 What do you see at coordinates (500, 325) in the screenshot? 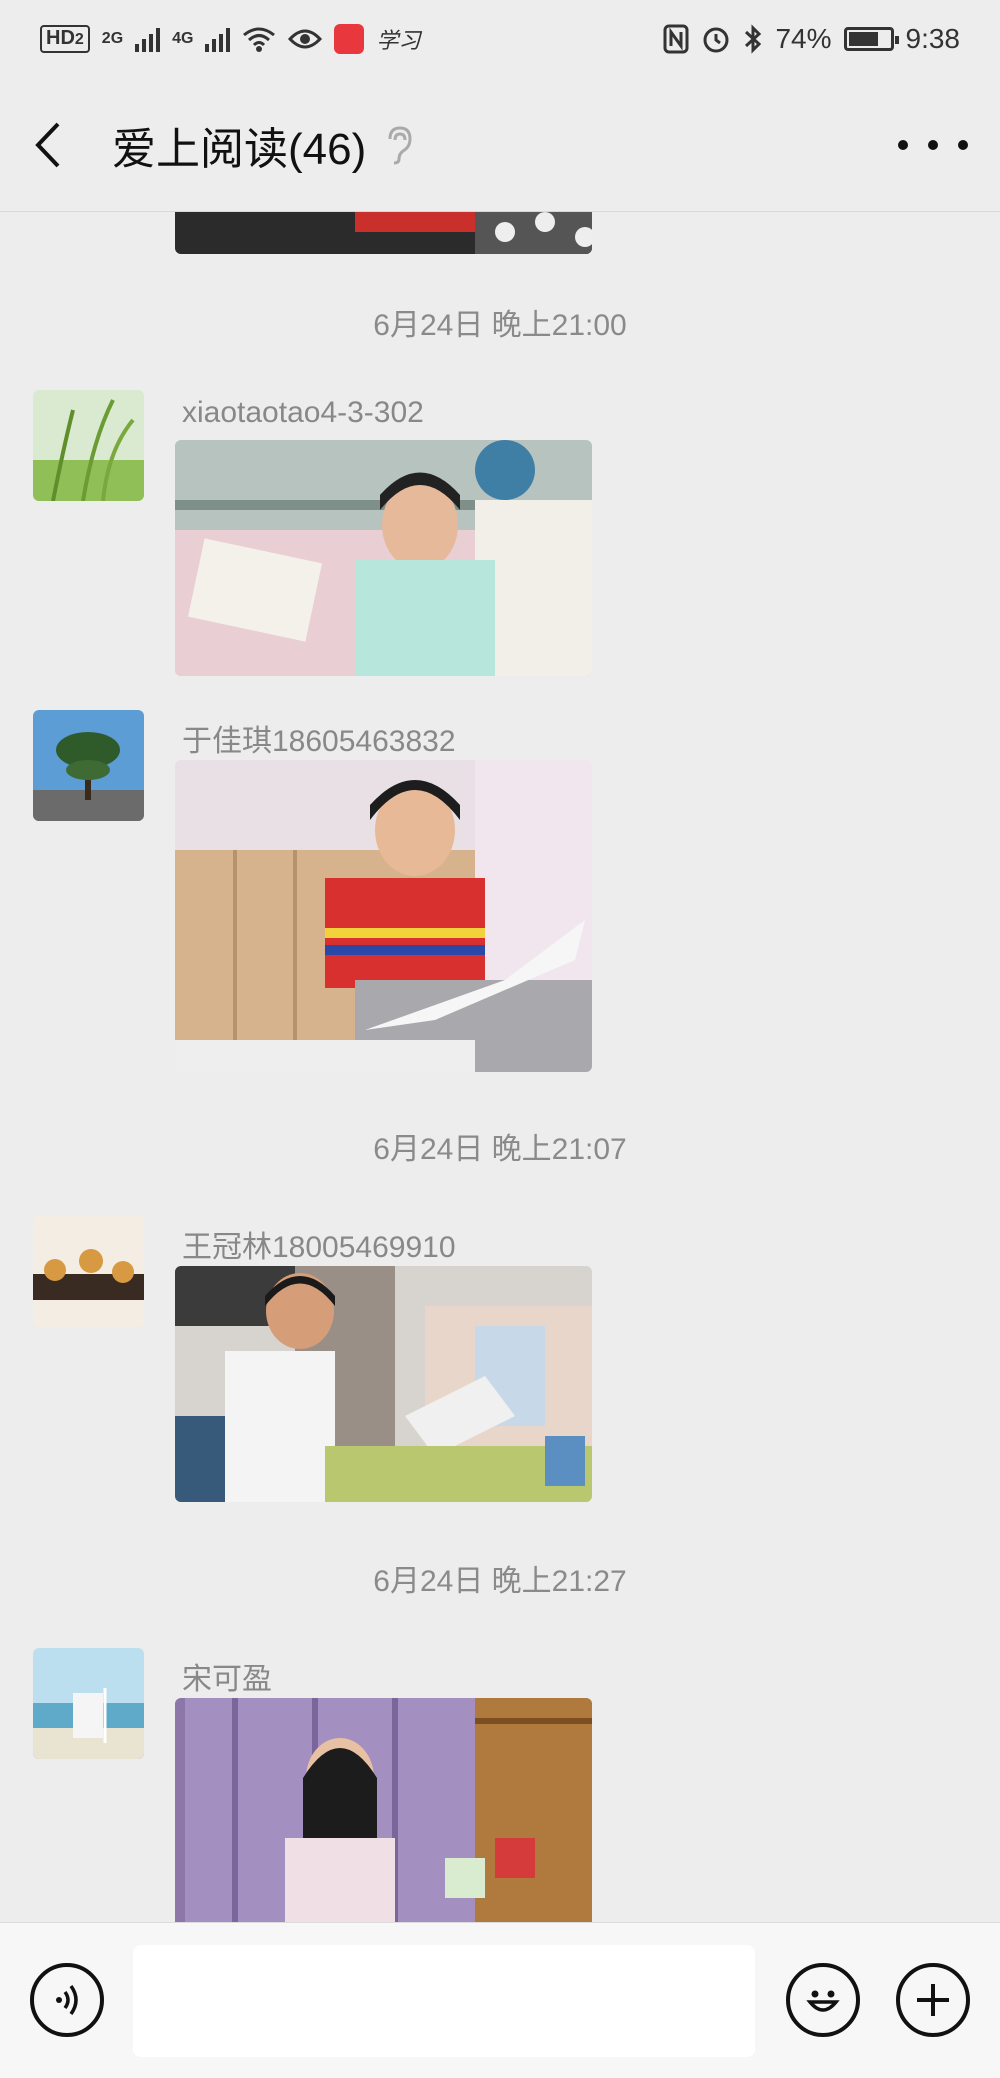
I see `timestamp: 6月24日 晚上21:00` at bounding box center [500, 325].